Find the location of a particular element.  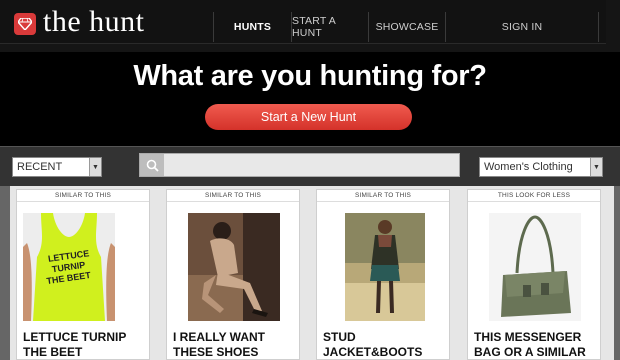

tank-top-image: LETTUCE TURNIP THE BEET is located at coordinates (69, 267).